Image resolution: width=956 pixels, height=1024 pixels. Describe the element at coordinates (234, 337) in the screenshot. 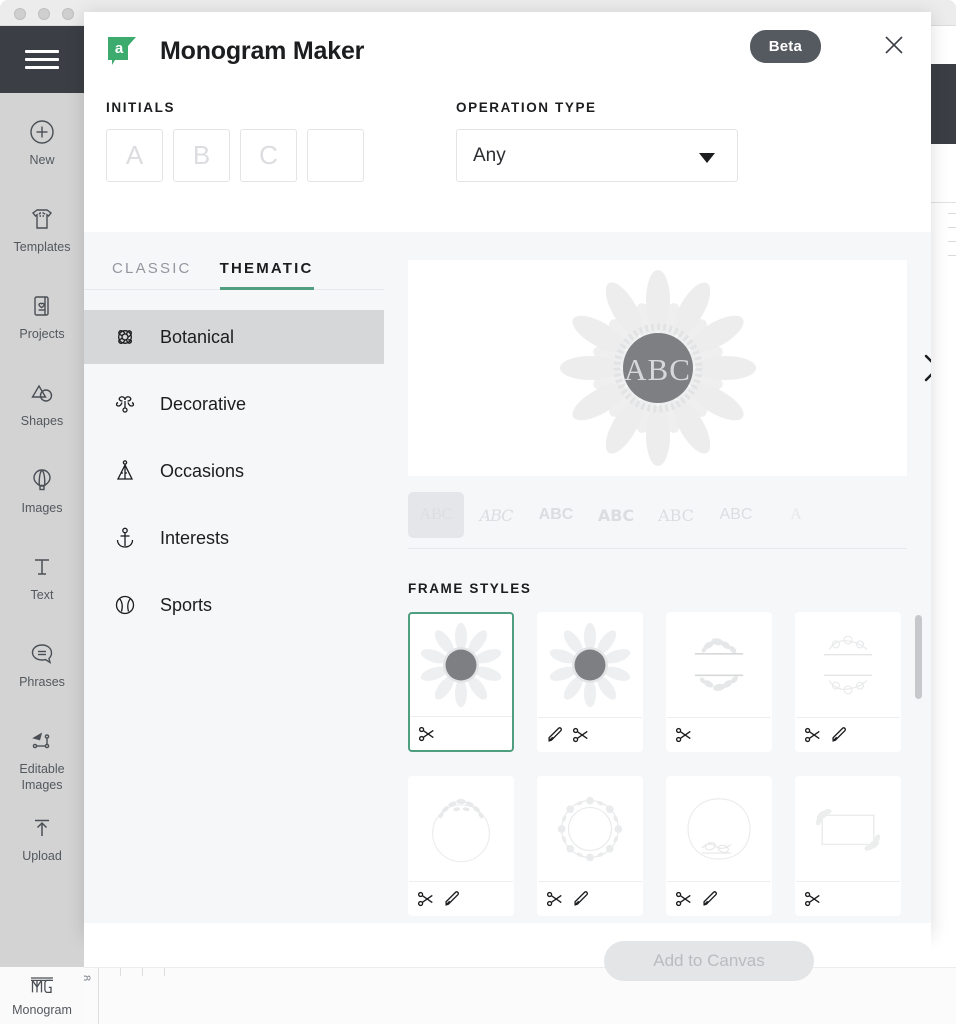

I see `category-botanical: Botanical` at that location.